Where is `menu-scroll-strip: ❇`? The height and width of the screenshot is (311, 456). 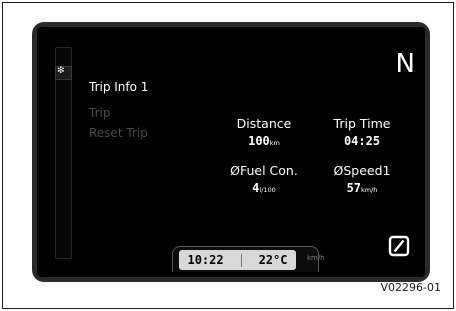
menu-scroll-strip: ❇ is located at coordinates (63, 153).